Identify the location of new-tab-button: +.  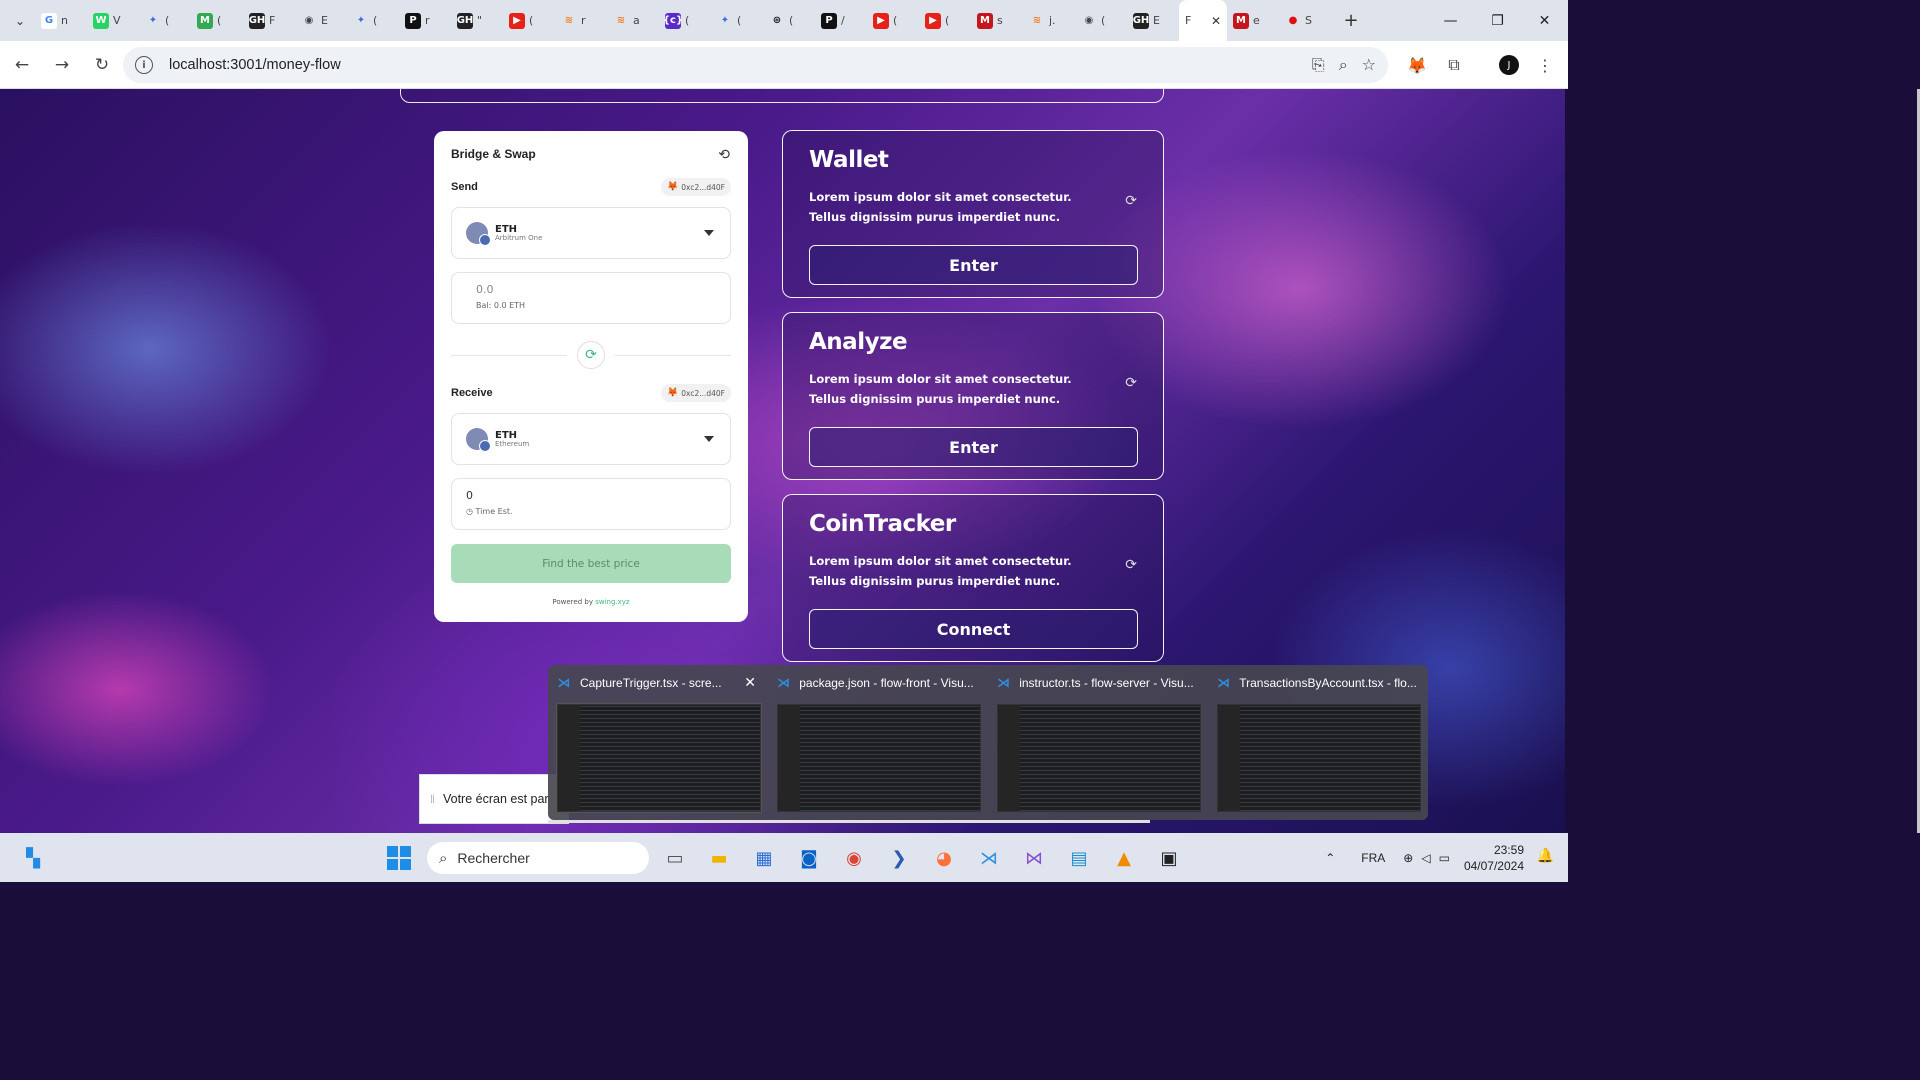
(1351, 21).